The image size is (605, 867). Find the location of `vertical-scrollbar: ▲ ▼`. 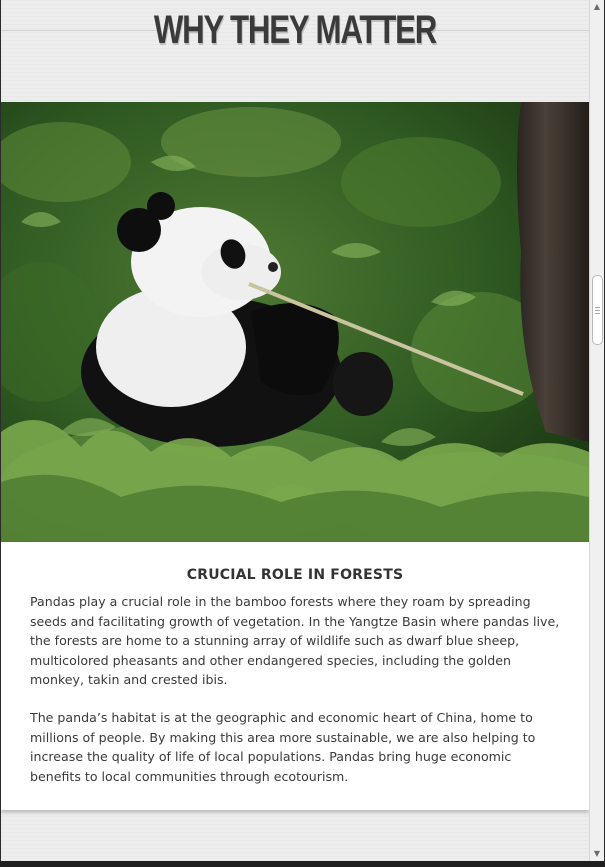

vertical-scrollbar: ▲ ▼ is located at coordinates (596, 430).